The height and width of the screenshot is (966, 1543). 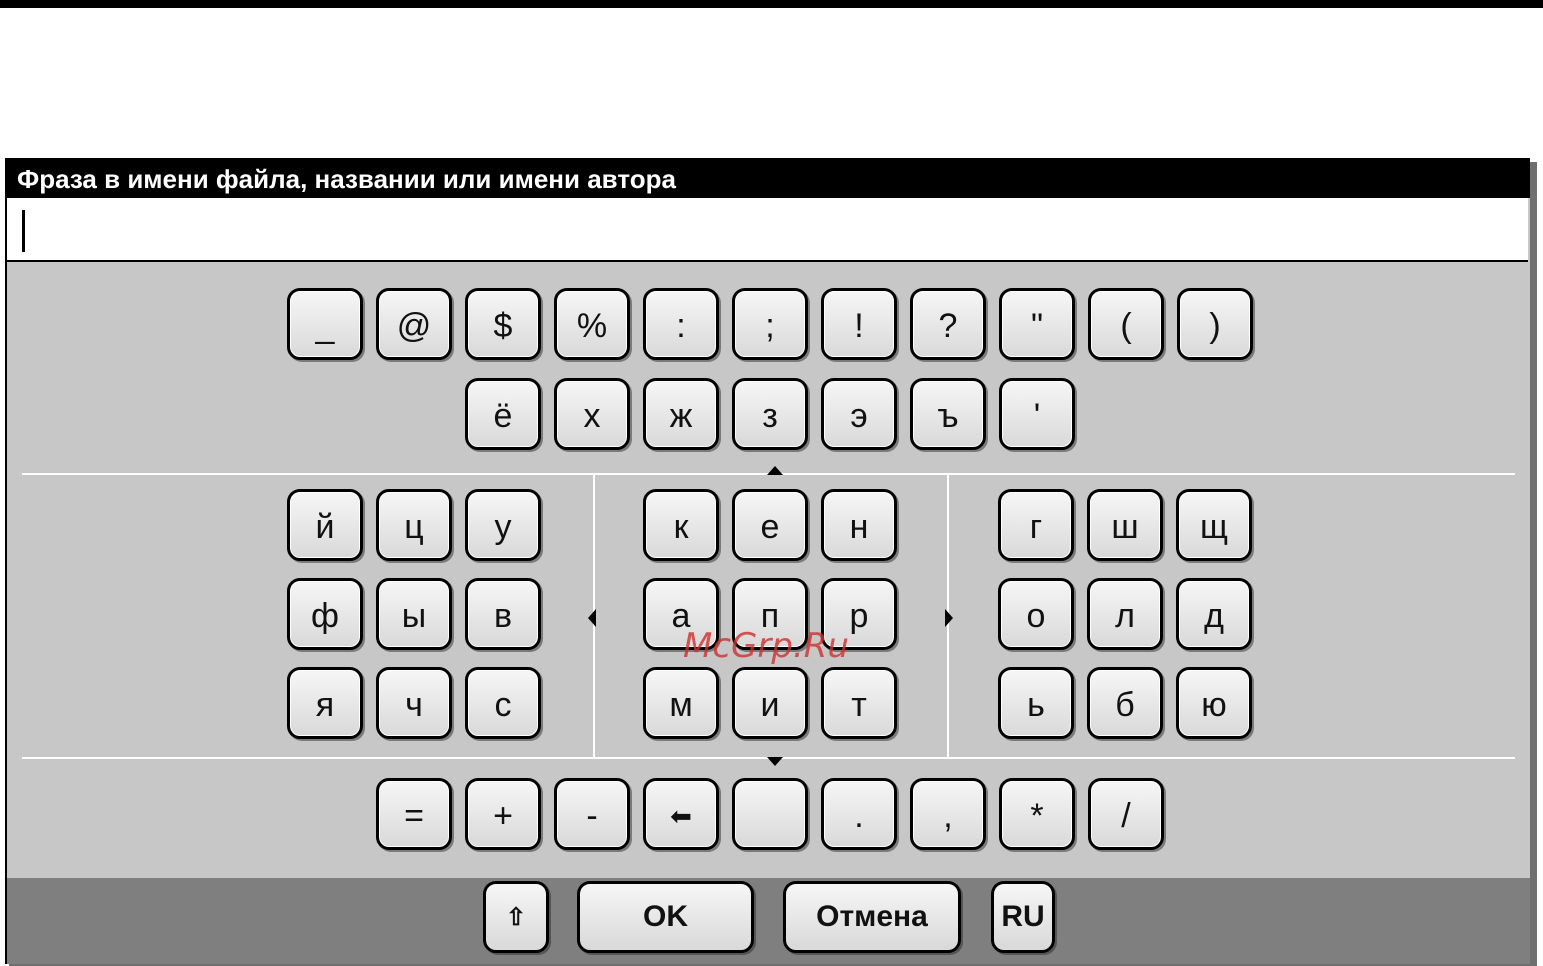 I want to click on keyboard-key: ч, so click(x=414, y=703).